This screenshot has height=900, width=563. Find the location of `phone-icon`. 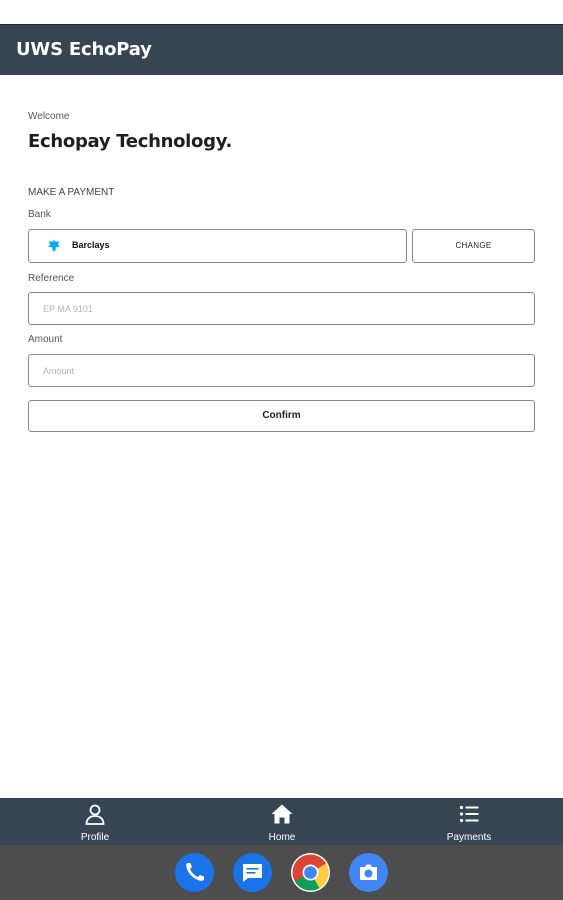

phone-icon is located at coordinates (194, 872).